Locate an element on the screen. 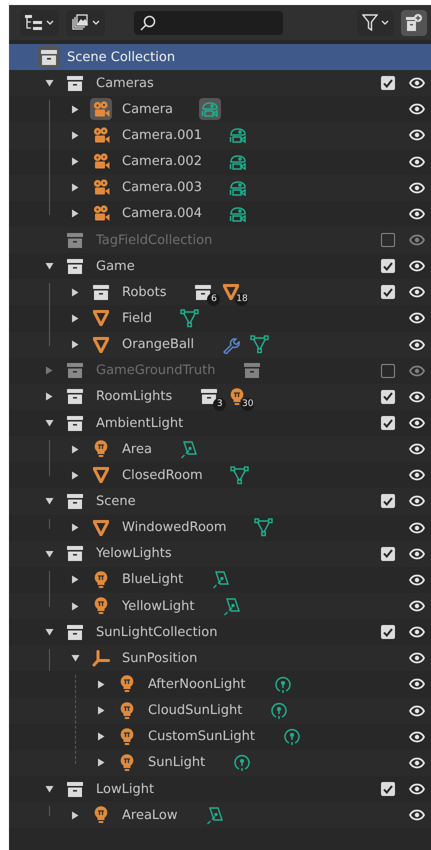 Image resolution: width=431 pixels, height=850 pixels. tree-view-icon is located at coordinates (34, 22).